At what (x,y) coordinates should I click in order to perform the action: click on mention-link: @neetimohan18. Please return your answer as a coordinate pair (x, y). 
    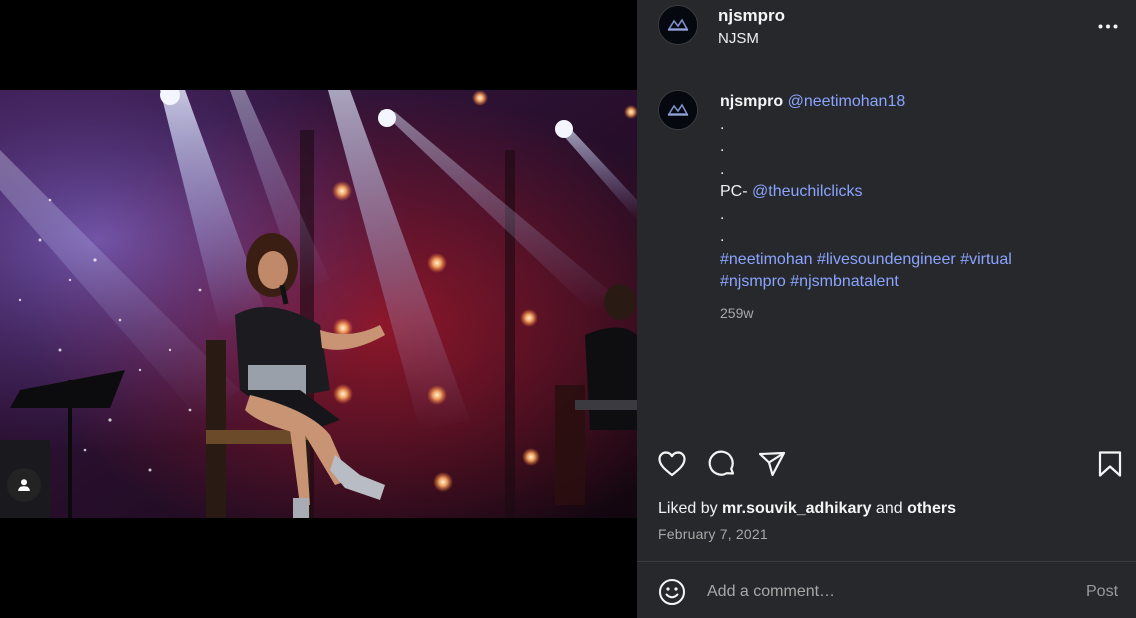
    Looking at the image, I should click on (847, 101).